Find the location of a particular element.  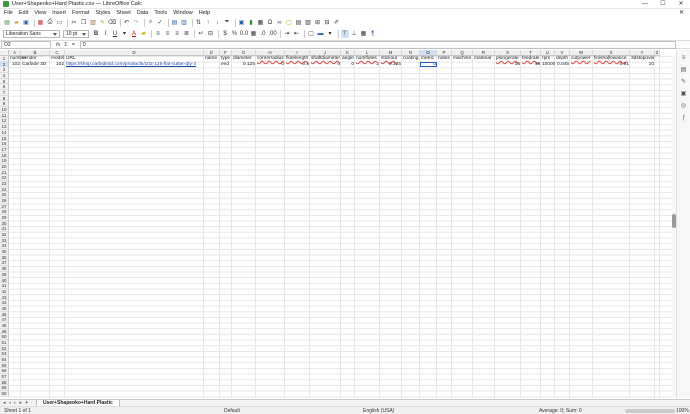

strikethrough-icon: ▾ is located at coordinates (125, 34).